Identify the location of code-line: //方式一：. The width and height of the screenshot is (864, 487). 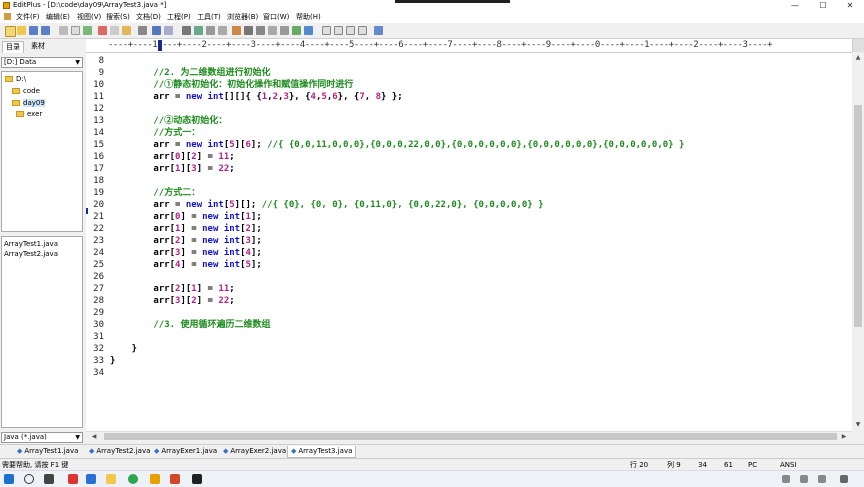
(155, 133).